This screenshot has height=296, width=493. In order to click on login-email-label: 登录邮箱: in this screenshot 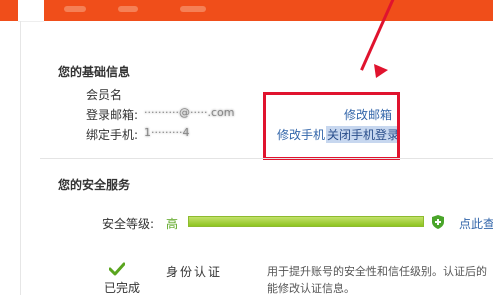, I will do `click(112, 115)`.